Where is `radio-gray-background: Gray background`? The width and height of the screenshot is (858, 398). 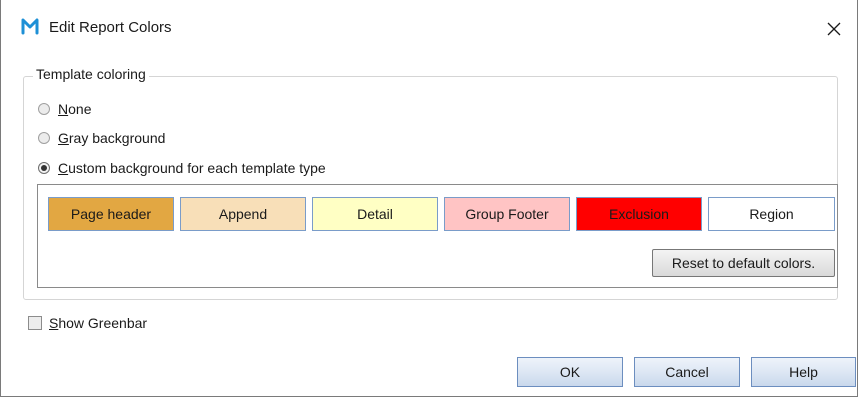
radio-gray-background: Gray background is located at coordinates (101, 138).